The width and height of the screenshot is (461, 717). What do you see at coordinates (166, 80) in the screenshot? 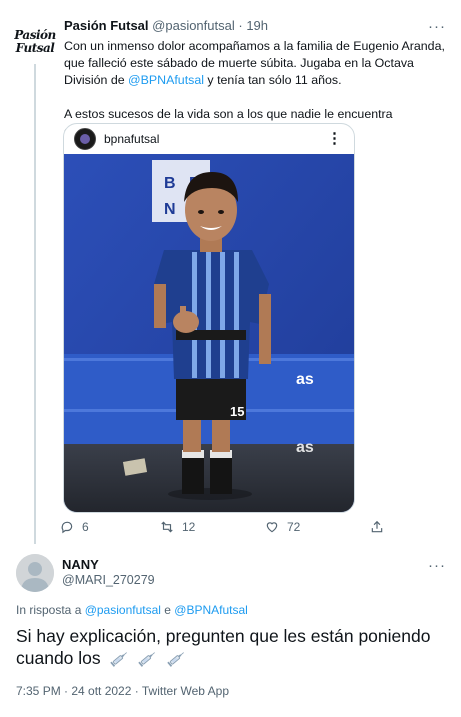
I see `mention-link: @BPNAfutsal` at bounding box center [166, 80].